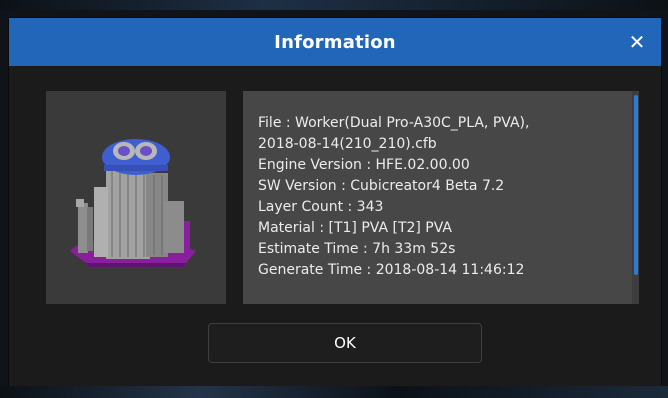 Image resolution: width=668 pixels, height=398 pixels. What do you see at coordinates (364, 165) in the screenshot?
I see `info-line-engine-version: Engine Version : HFE.02.00.00` at bounding box center [364, 165].